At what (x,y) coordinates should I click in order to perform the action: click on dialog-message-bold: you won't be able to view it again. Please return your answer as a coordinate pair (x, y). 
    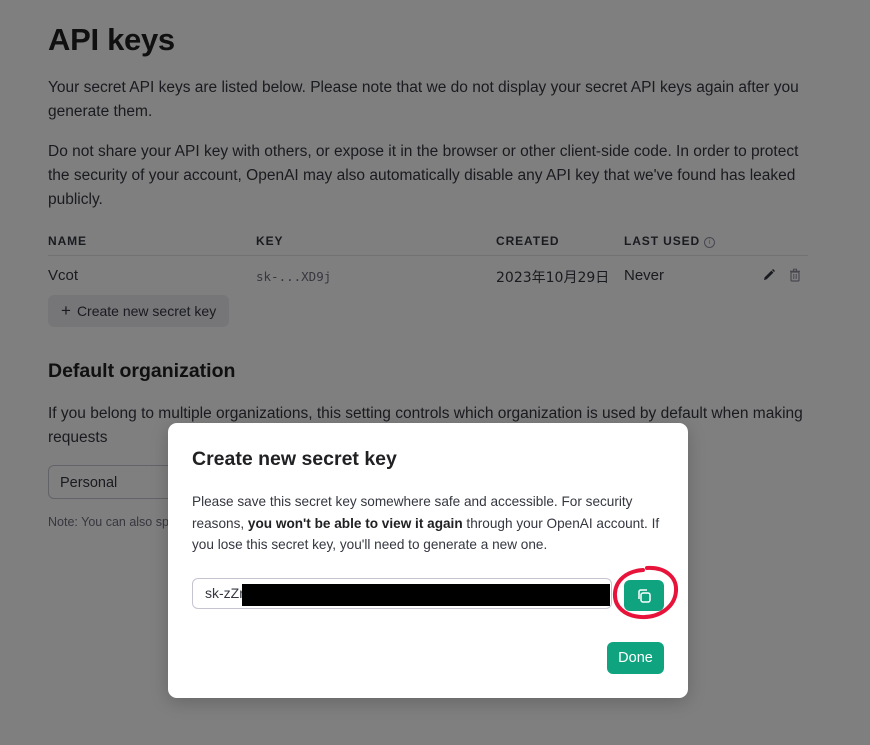
    Looking at the image, I should click on (355, 523).